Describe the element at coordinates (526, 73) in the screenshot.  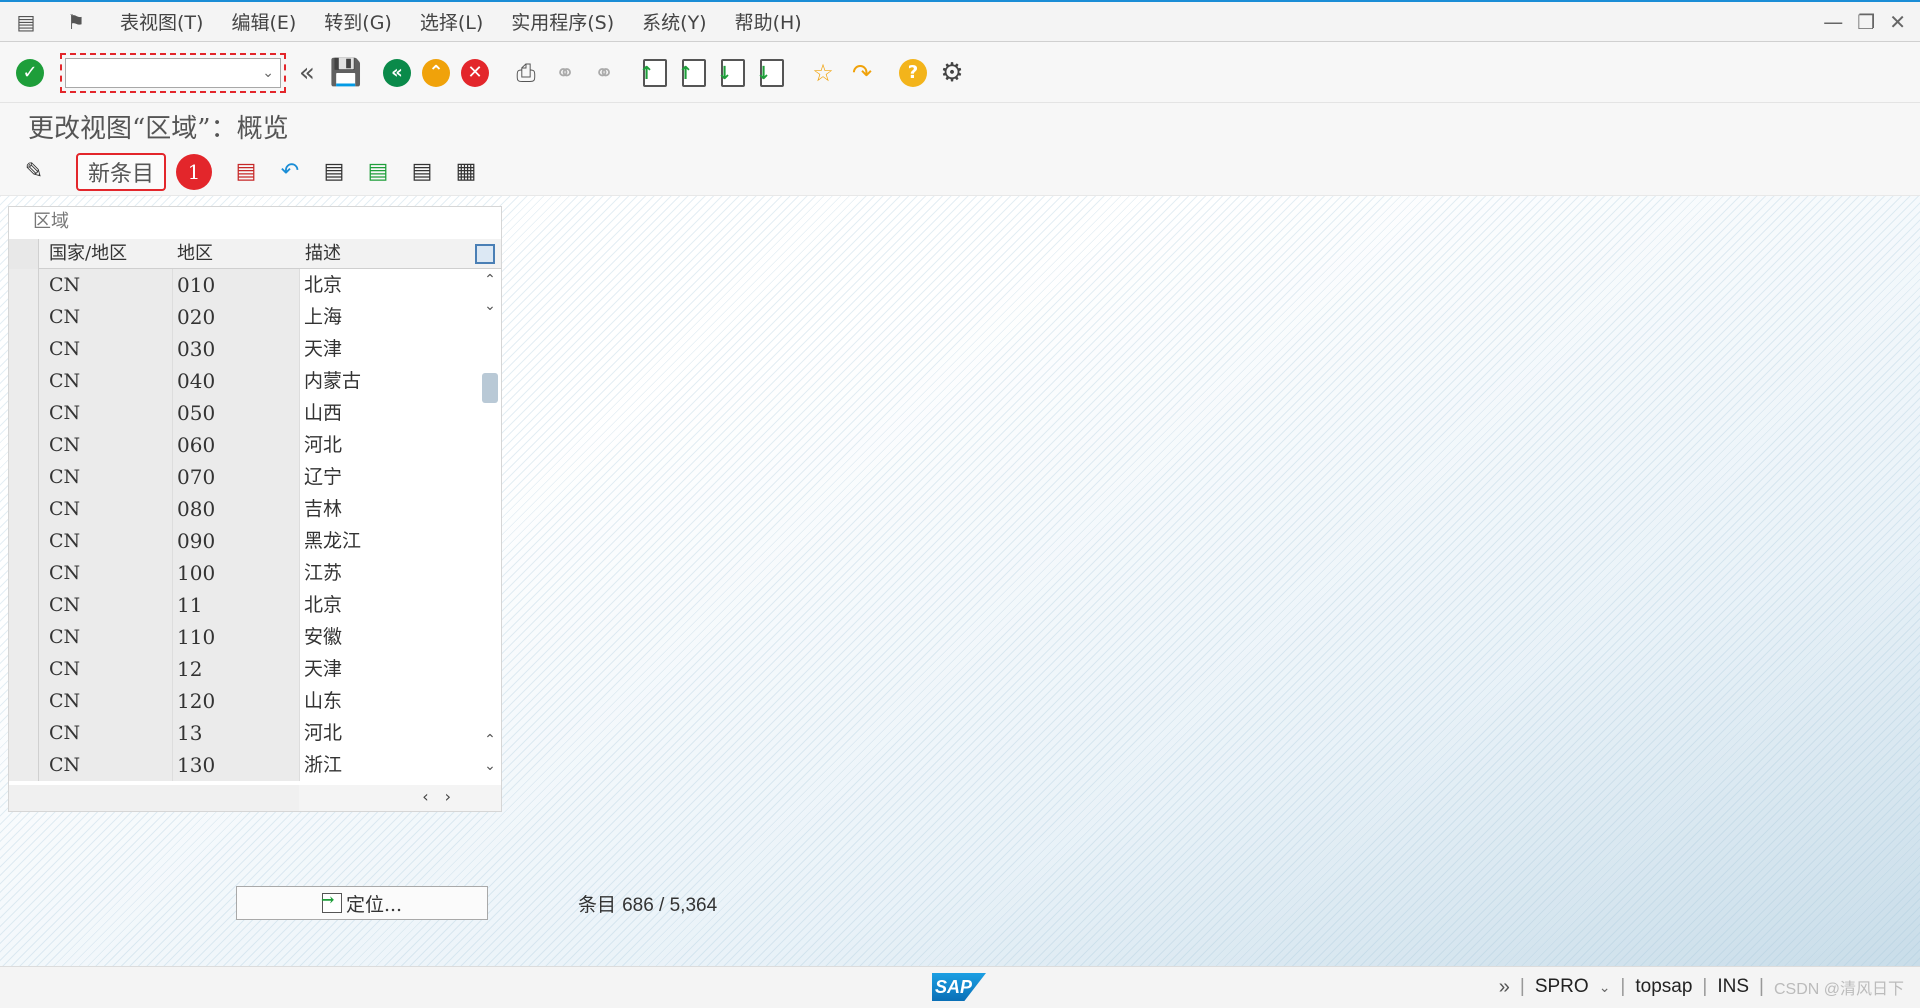
I see `print-icon: ⎙` at that location.